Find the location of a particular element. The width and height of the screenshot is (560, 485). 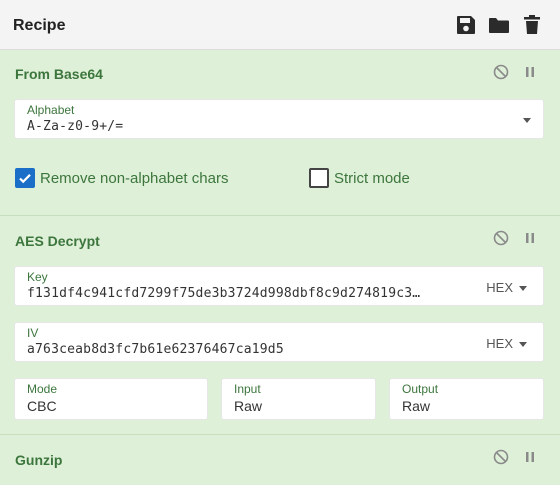

input-value: Raw is located at coordinates (248, 406).